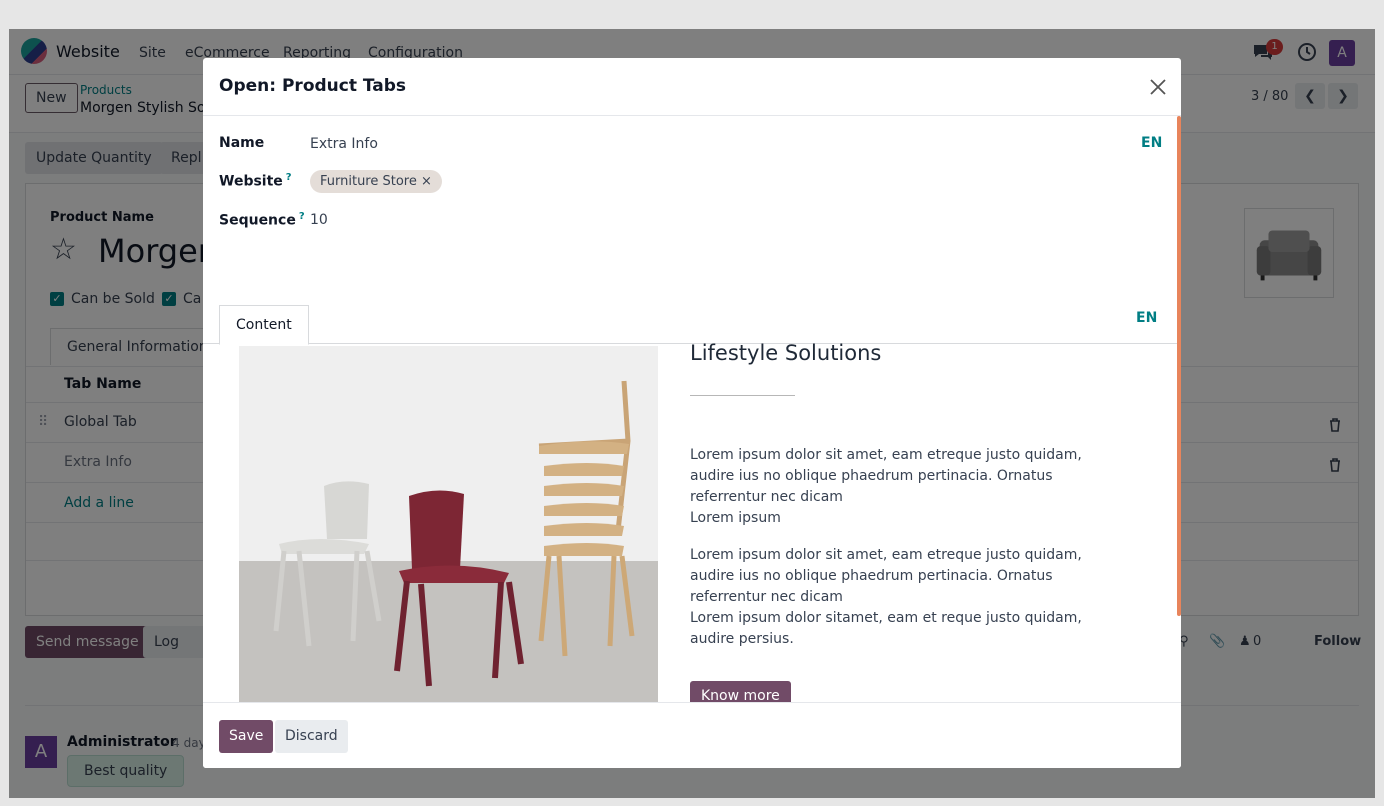 The width and height of the screenshot is (1384, 806). What do you see at coordinates (262, 220) in the screenshot?
I see `sequence-label: Sequence?` at bounding box center [262, 220].